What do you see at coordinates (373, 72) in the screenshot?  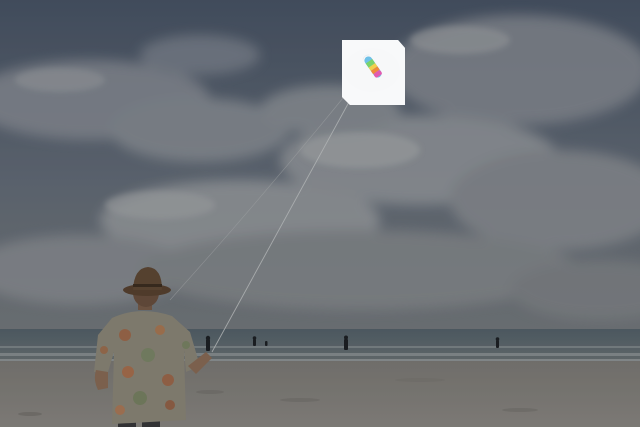 I see `kite-highlight-top` at bounding box center [373, 72].